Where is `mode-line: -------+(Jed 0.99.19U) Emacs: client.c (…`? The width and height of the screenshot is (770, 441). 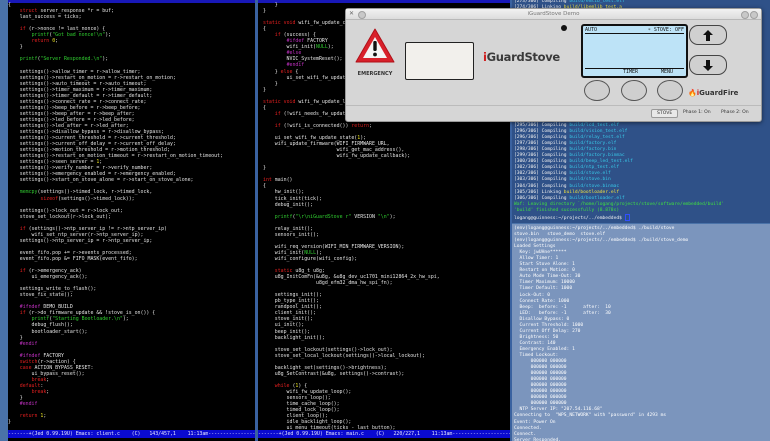 mode-line: -------+(Jed 0.99.19U) Emacs: client.c (… is located at coordinates (131, 434).